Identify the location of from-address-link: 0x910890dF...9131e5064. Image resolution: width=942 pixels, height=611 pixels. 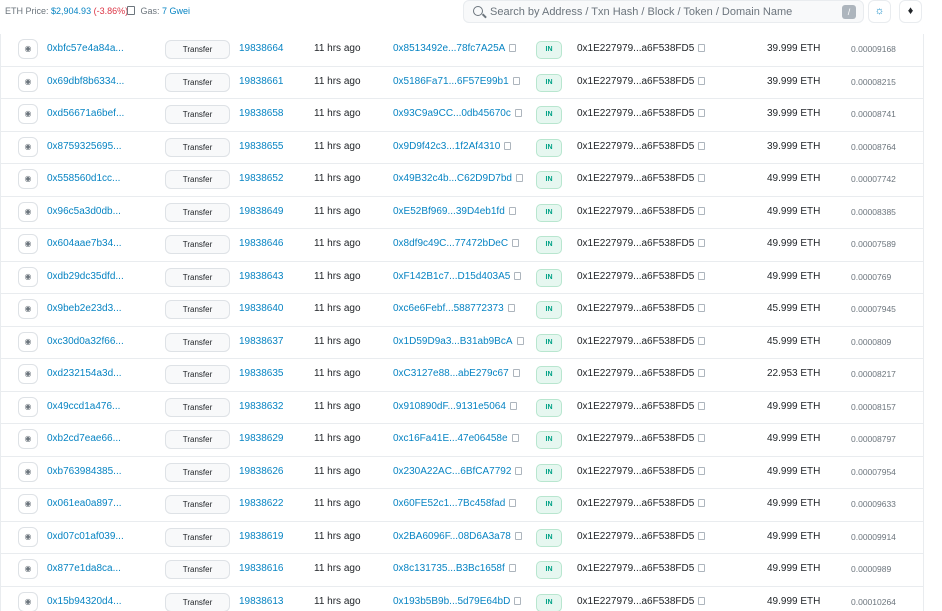
(449, 406).